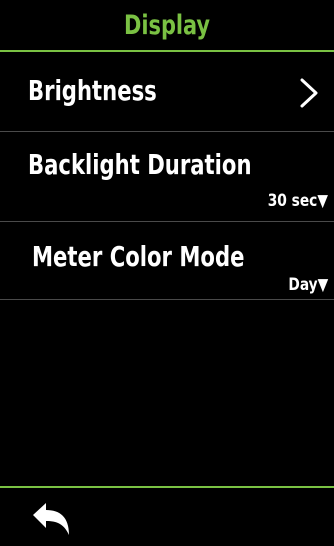  I want to click on backlight-duration-value: 30 sec▼, so click(298, 201).